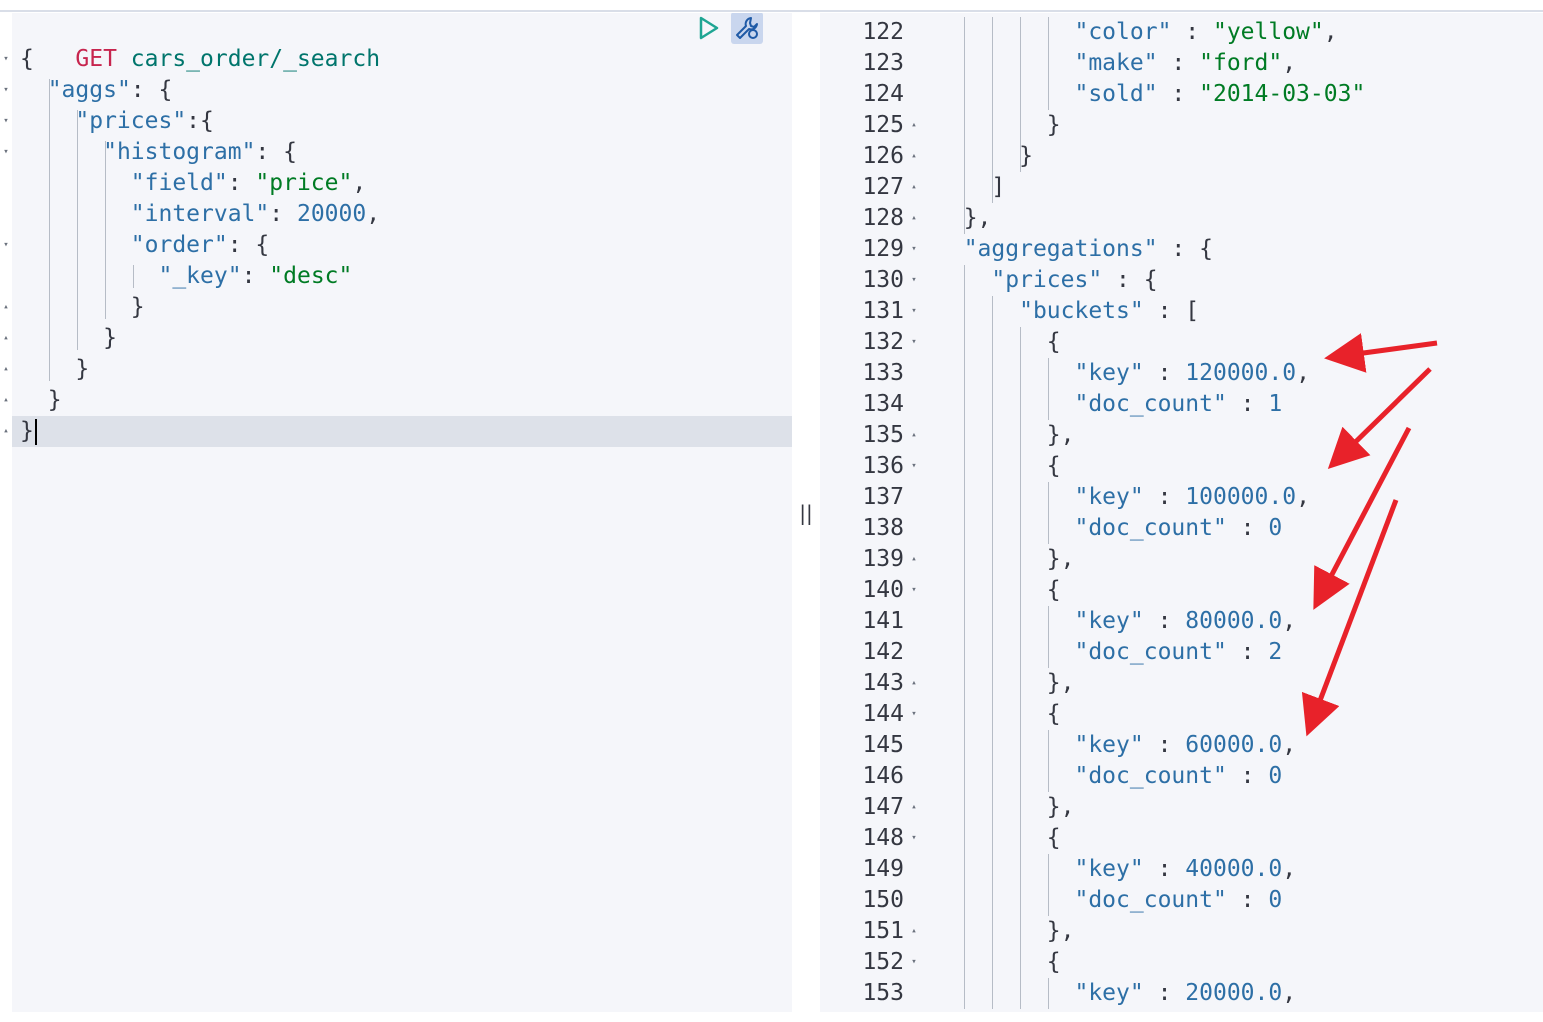  What do you see at coordinates (193, 183) in the screenshot?
I see `request-code-line: "field": "price",` at bounding box center [193, 183].